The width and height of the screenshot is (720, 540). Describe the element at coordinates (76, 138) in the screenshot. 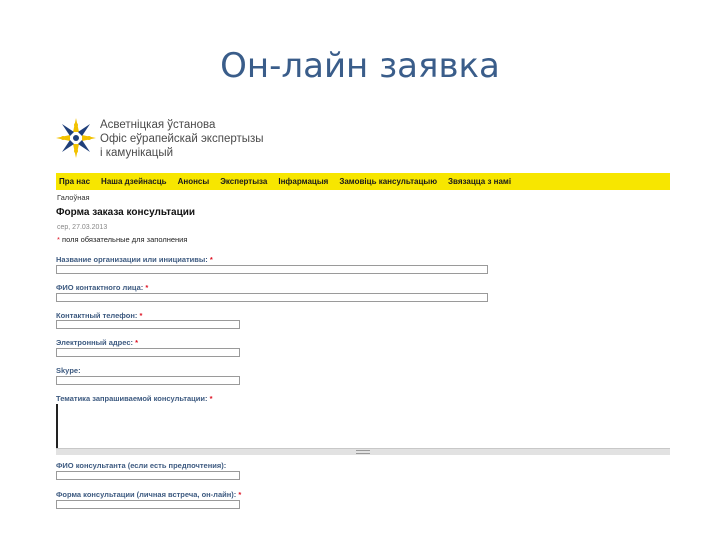

I see `logo-star-icon` at that location.